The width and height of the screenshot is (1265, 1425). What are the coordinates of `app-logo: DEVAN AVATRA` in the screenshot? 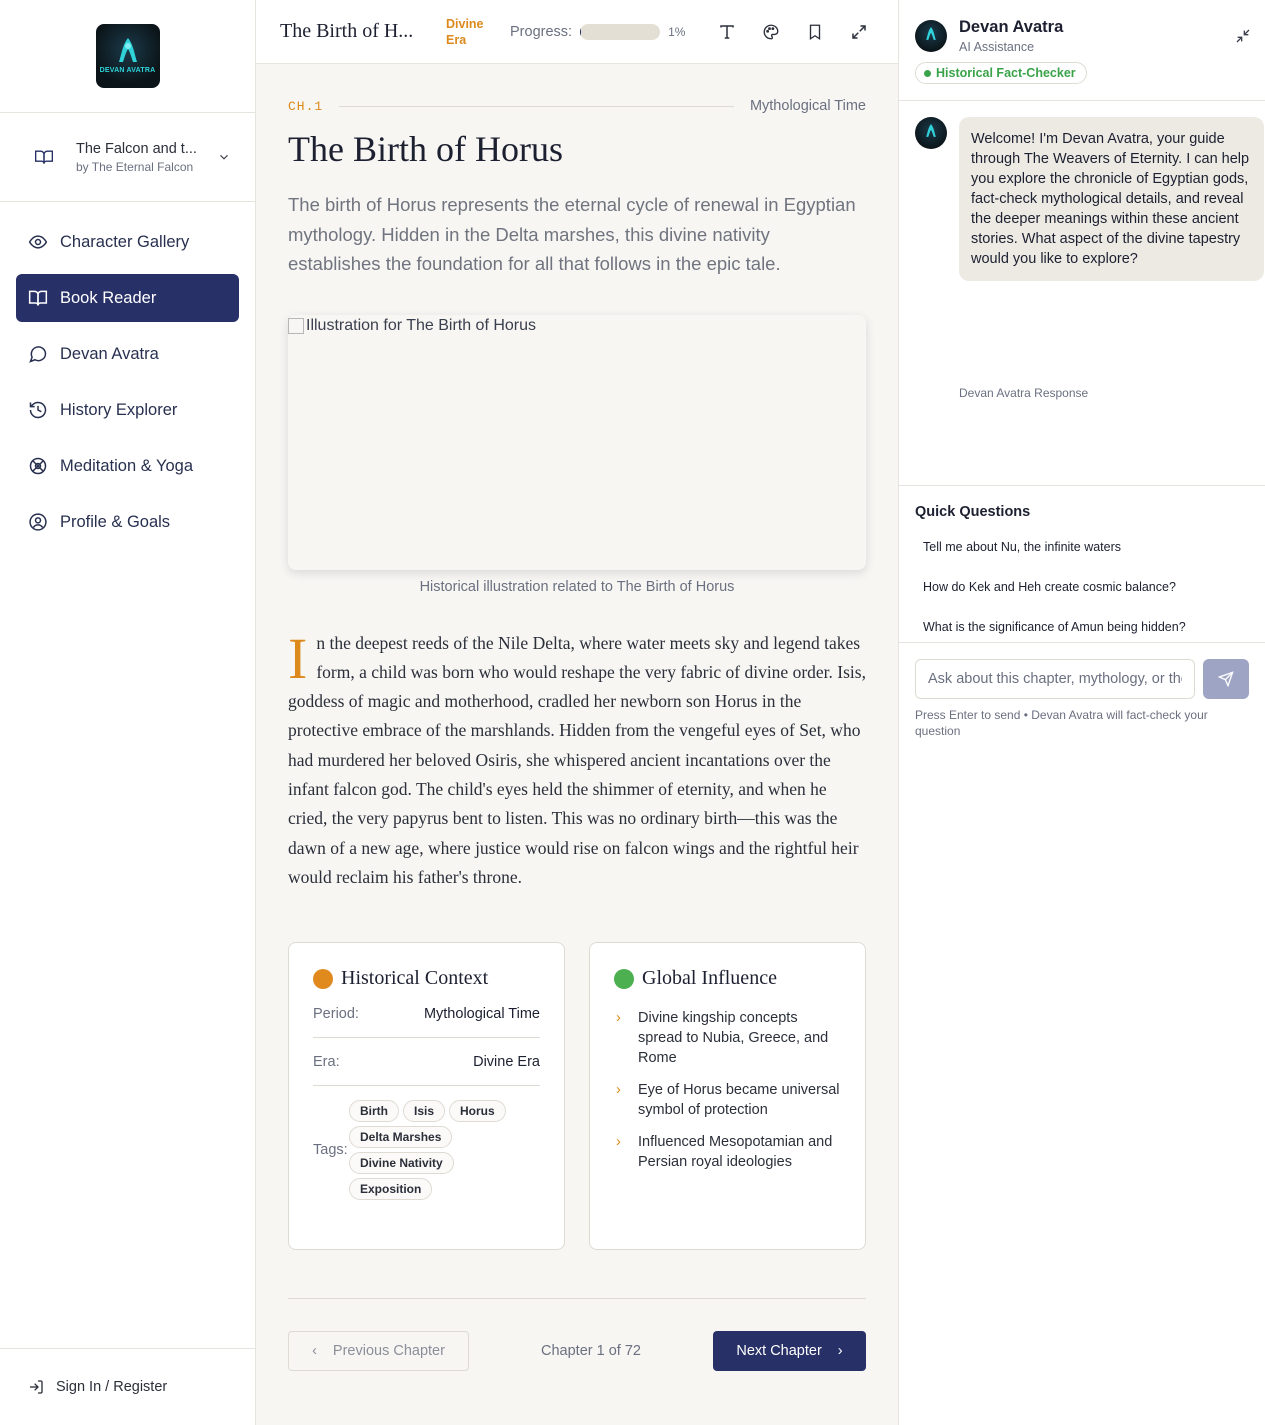 It's located at (127, 56).